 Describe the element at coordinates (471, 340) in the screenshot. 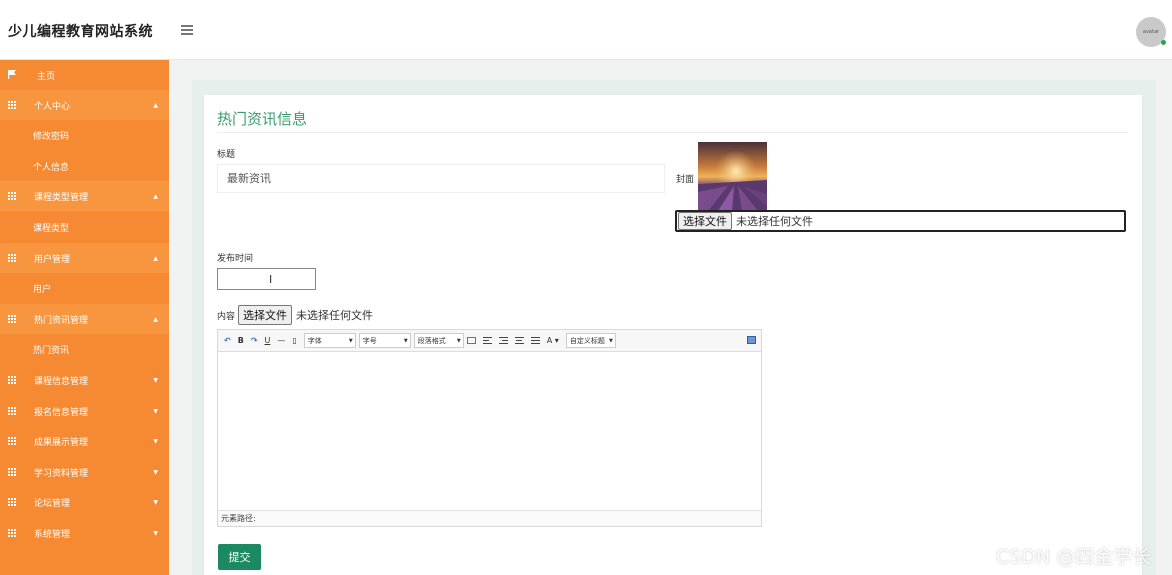

I see `table-icon` at that location.